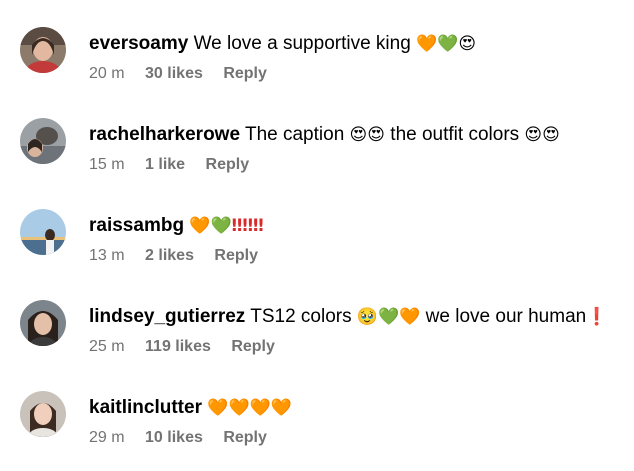  What do you see at coordinates (169, 255) in the screenshot?
I see `likes-count: 2 likes` at bounding box center [169, 255].